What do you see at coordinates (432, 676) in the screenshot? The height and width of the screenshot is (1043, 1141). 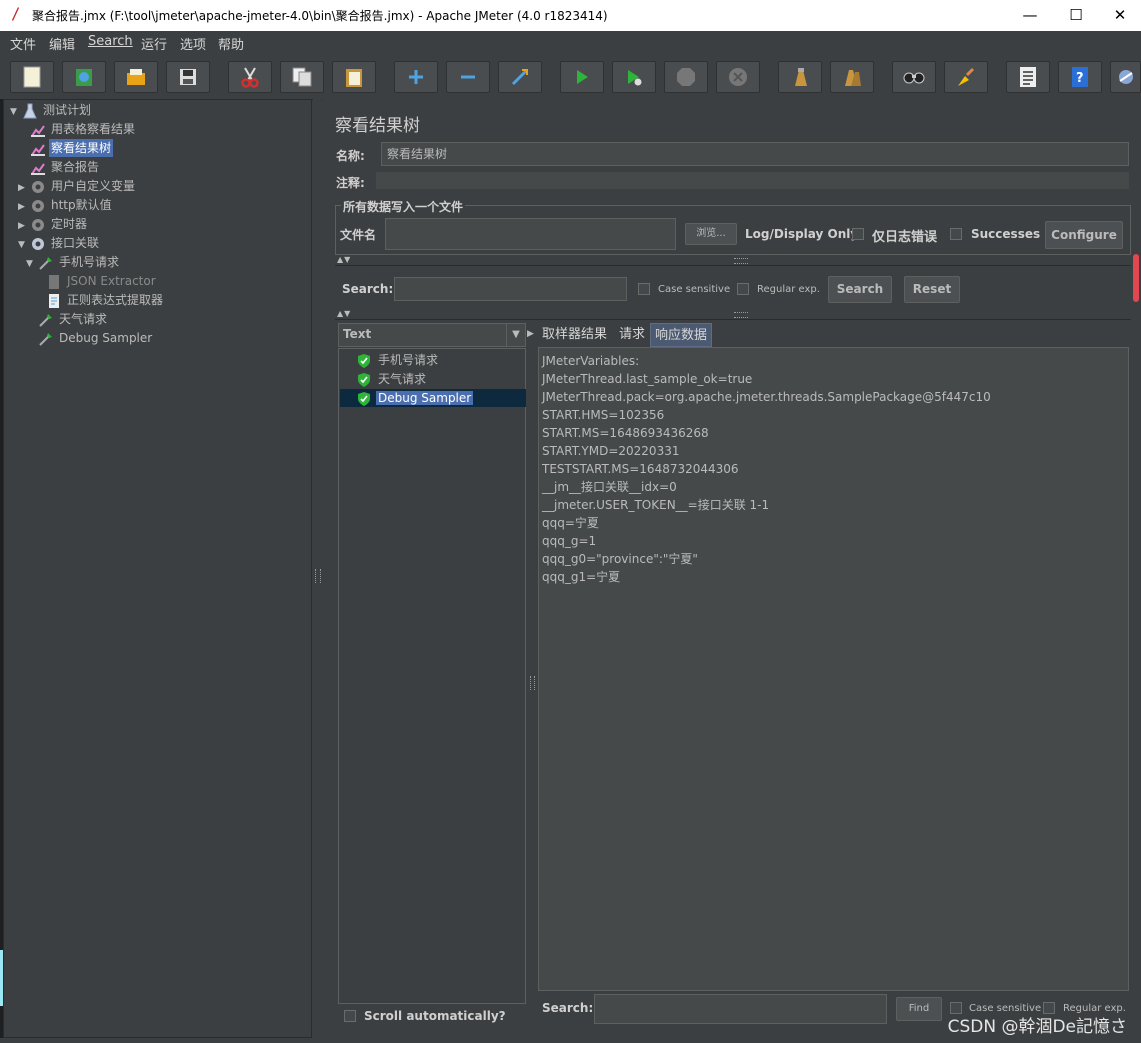 I see `sample-result-list: 手机号请求 天气请求 Debug Sampler` at bounding box center [432, 676].